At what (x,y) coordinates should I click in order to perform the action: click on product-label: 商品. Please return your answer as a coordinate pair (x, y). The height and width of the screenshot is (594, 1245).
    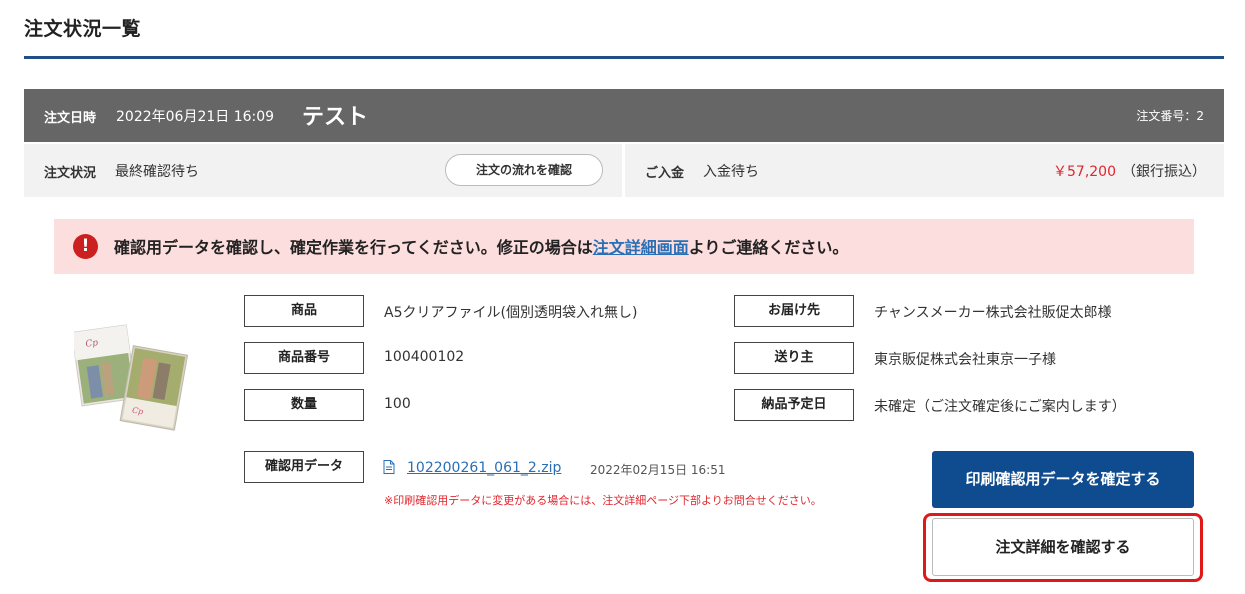
    Looking at the image, I should click on (304, 311).